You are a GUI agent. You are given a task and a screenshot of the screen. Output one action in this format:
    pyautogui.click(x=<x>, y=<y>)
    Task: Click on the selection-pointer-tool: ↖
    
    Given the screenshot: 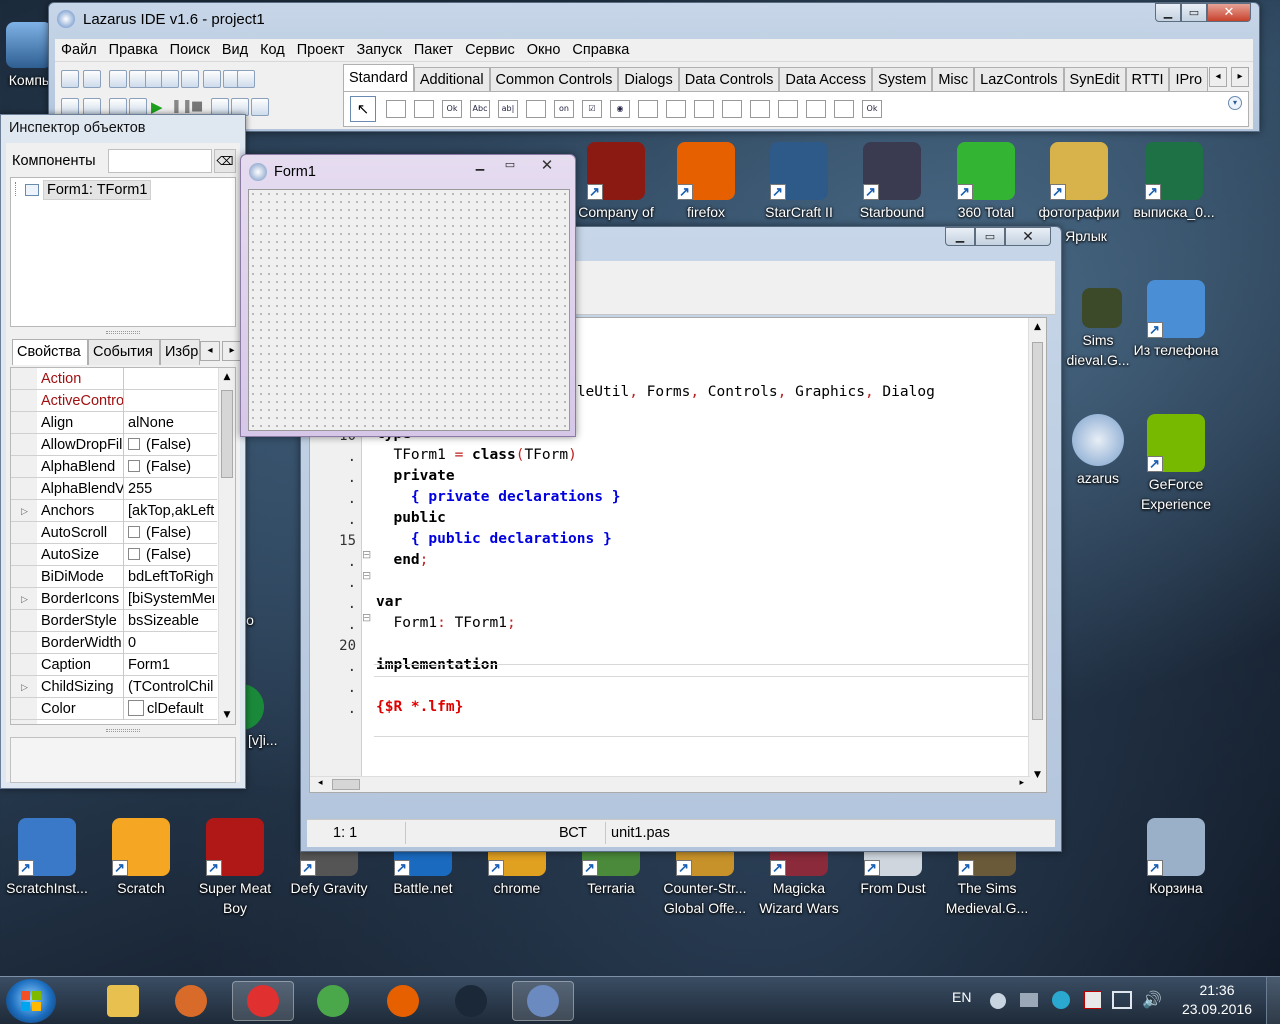 What is the action you would take?
    pyautogui.click(x=363, y=109)
    